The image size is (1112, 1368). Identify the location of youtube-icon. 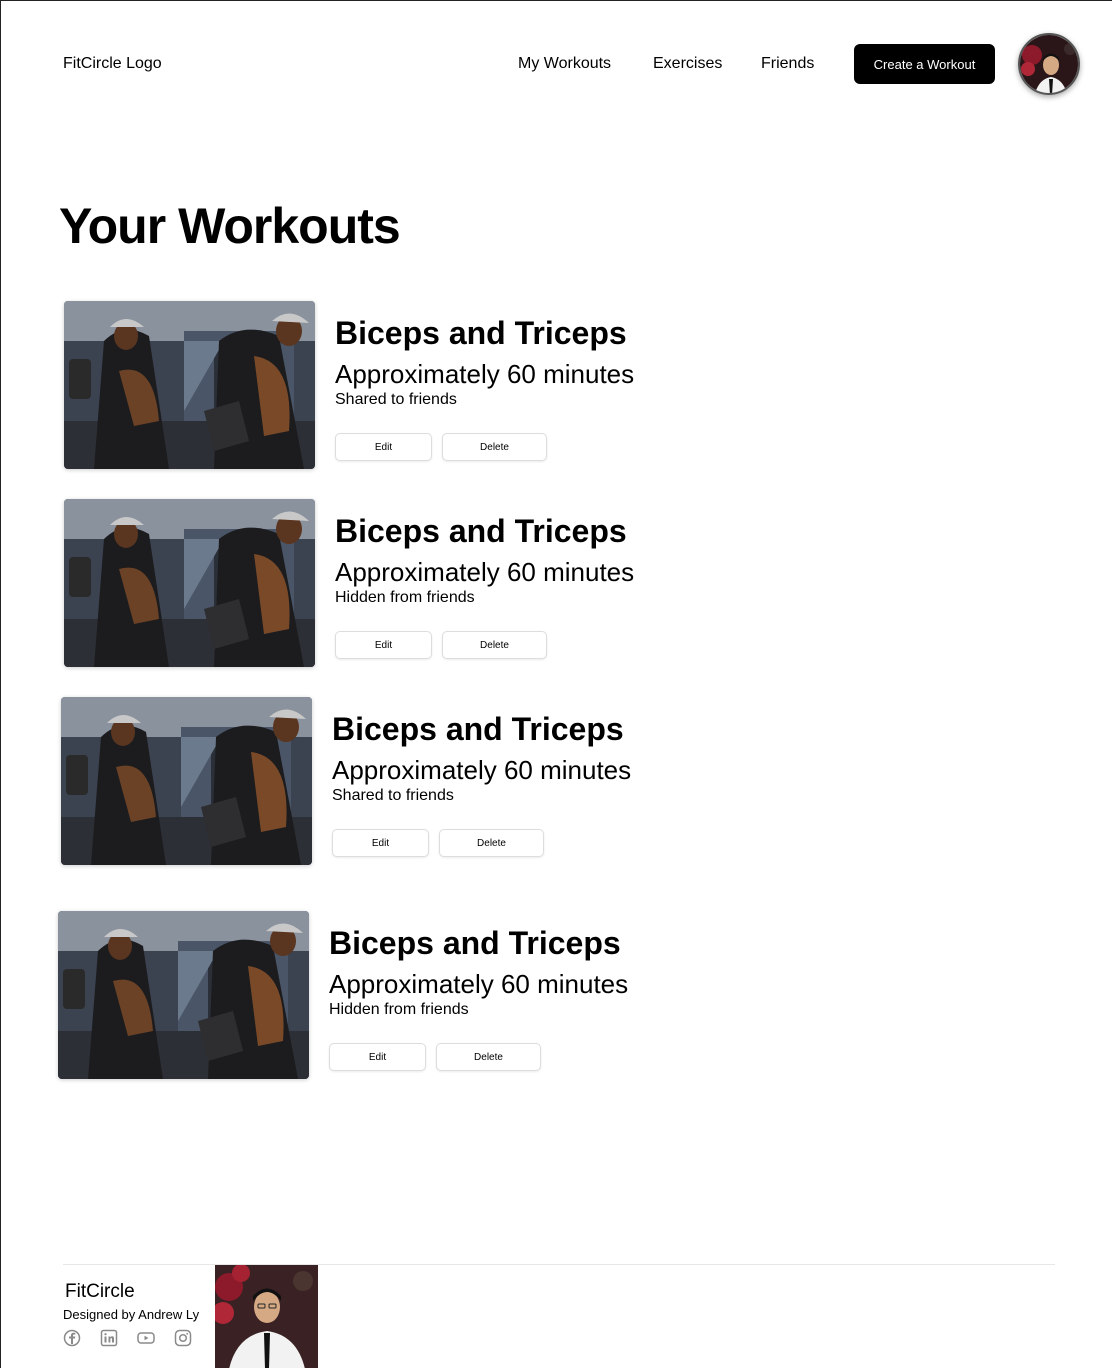
(146, 1338).